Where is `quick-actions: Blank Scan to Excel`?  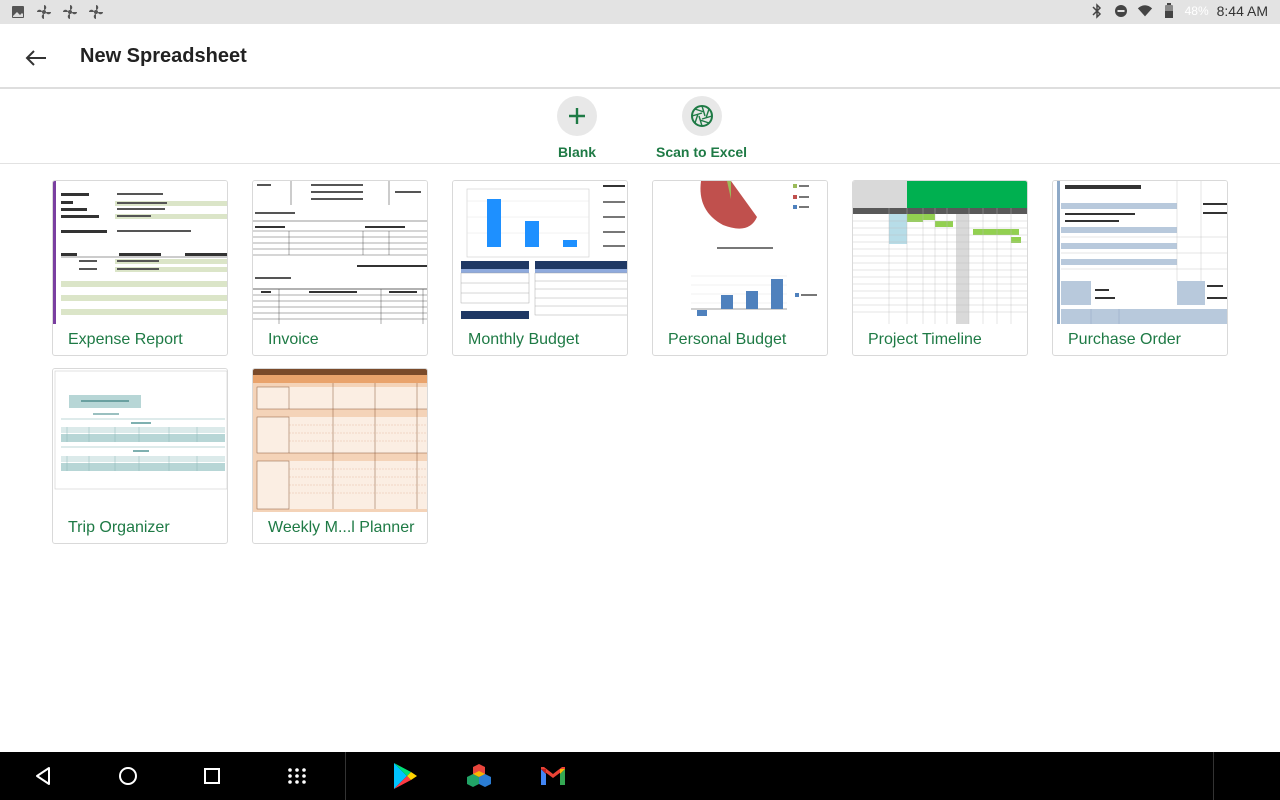
quick-actions: Blank Scan to Excel is located at coordinates (640, 127).